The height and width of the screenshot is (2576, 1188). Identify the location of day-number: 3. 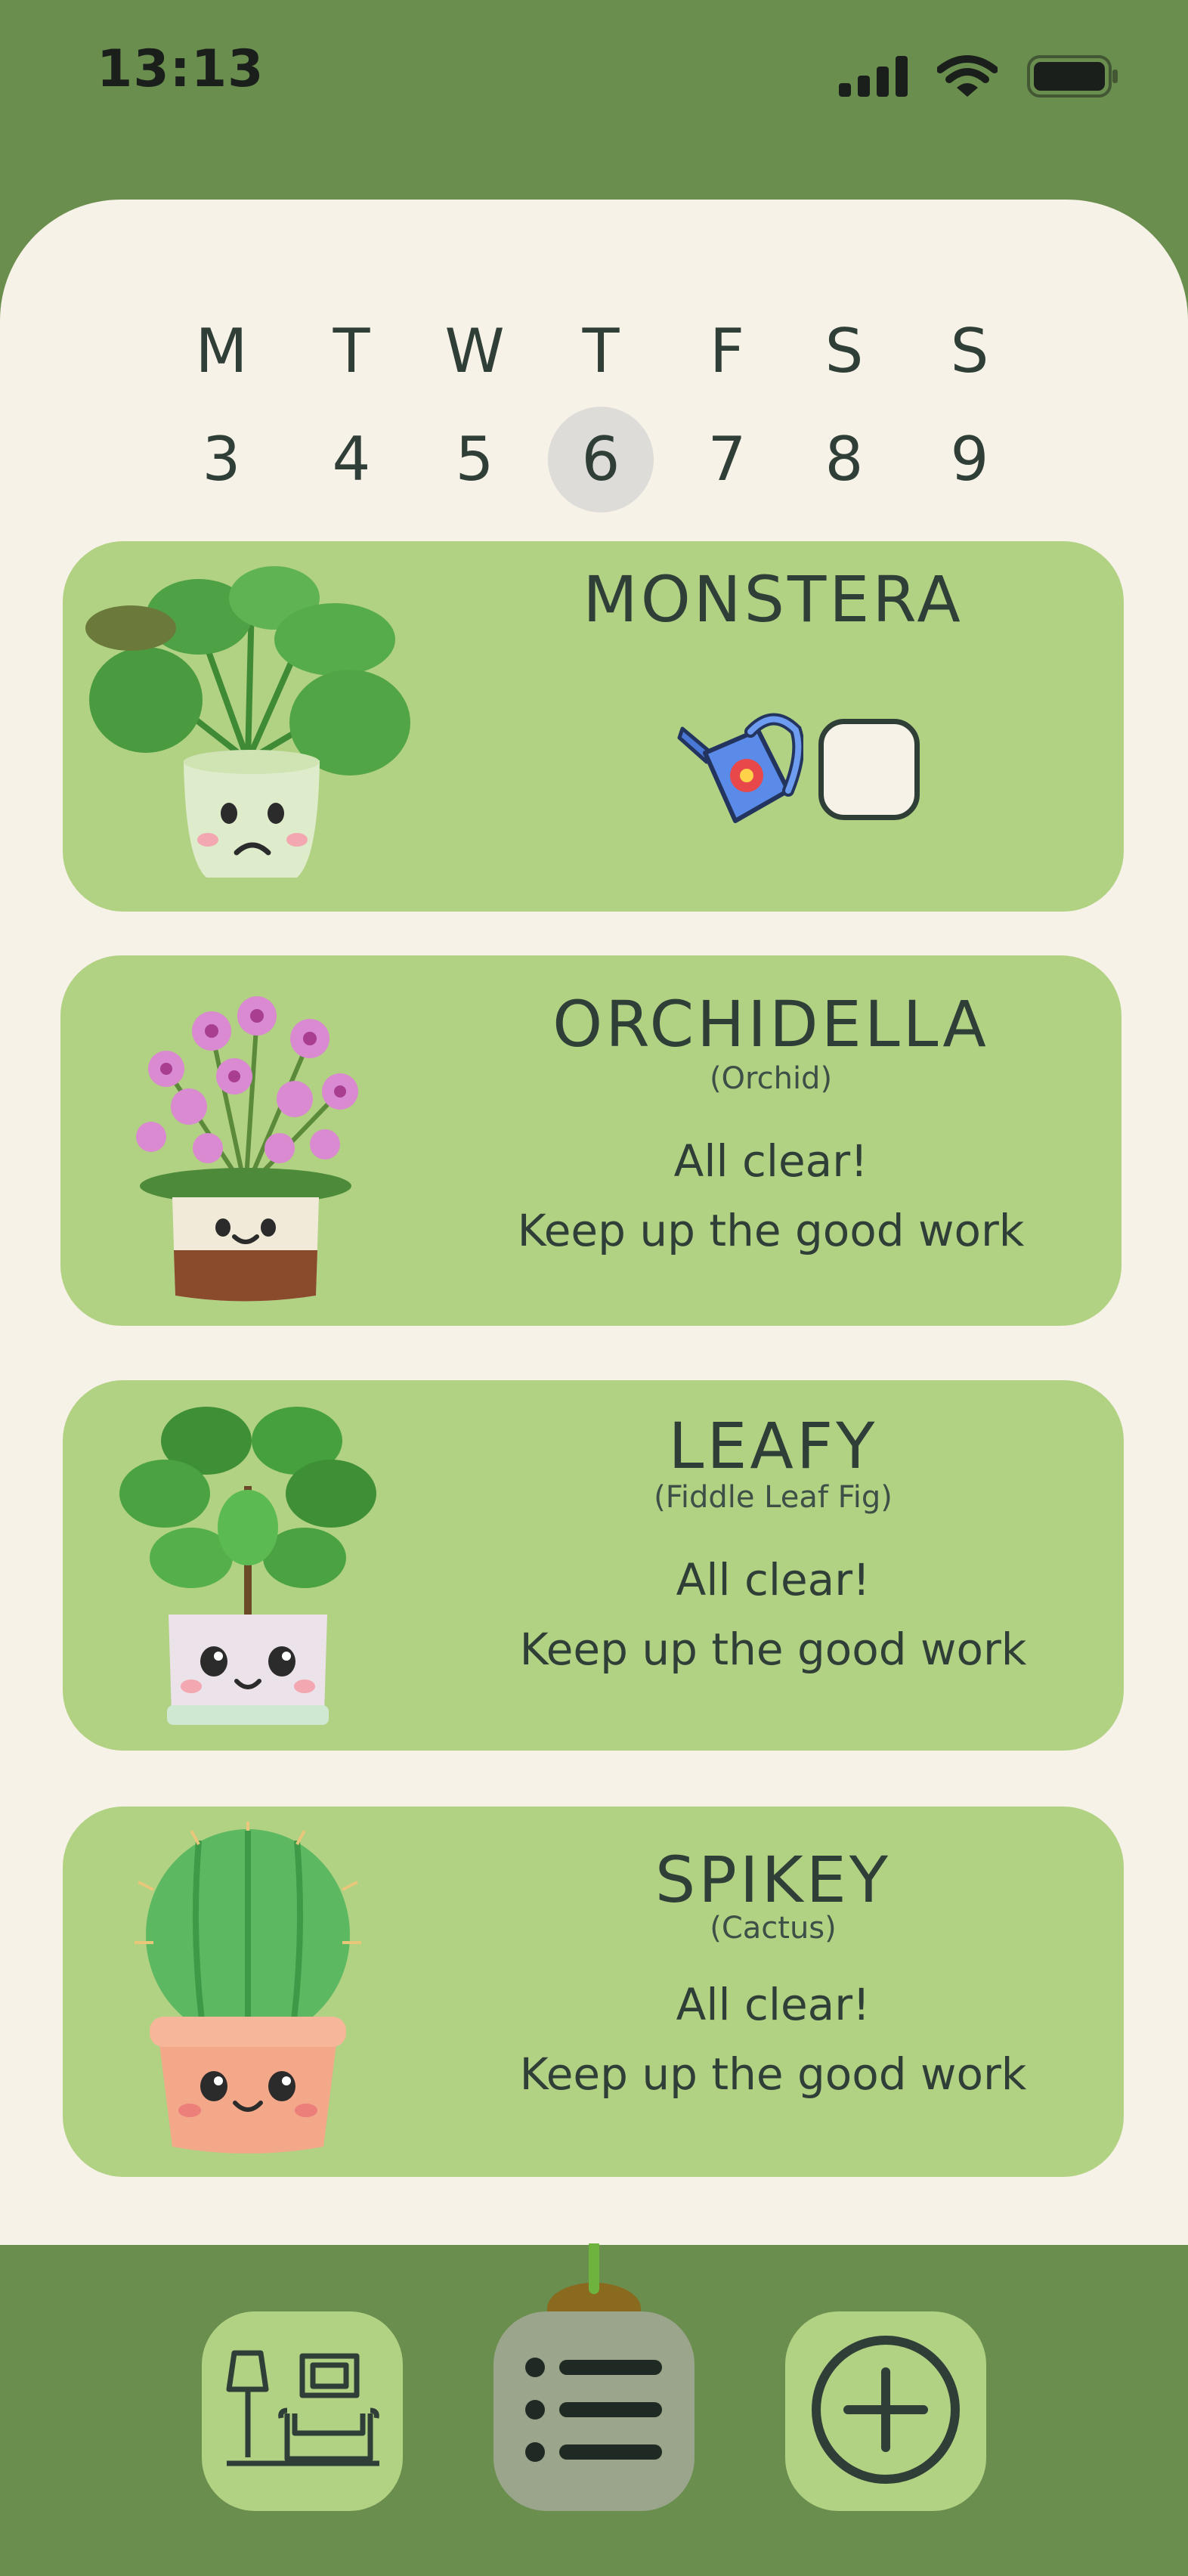
(222, 459).